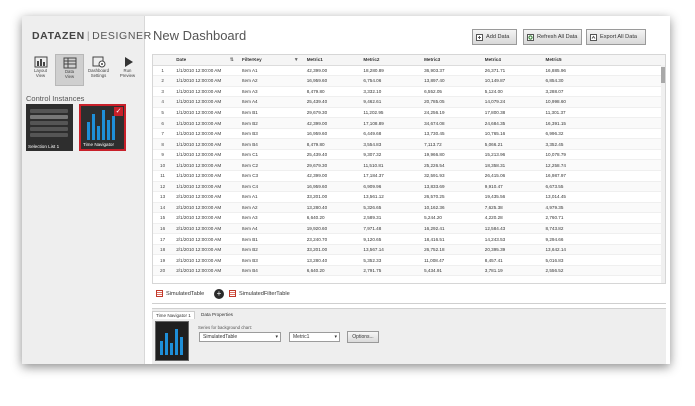  What do you see at coordinates (450, 60) in the screenshot?
I see `column-header-metric3: Metric3` at bounding box center [450, 60].